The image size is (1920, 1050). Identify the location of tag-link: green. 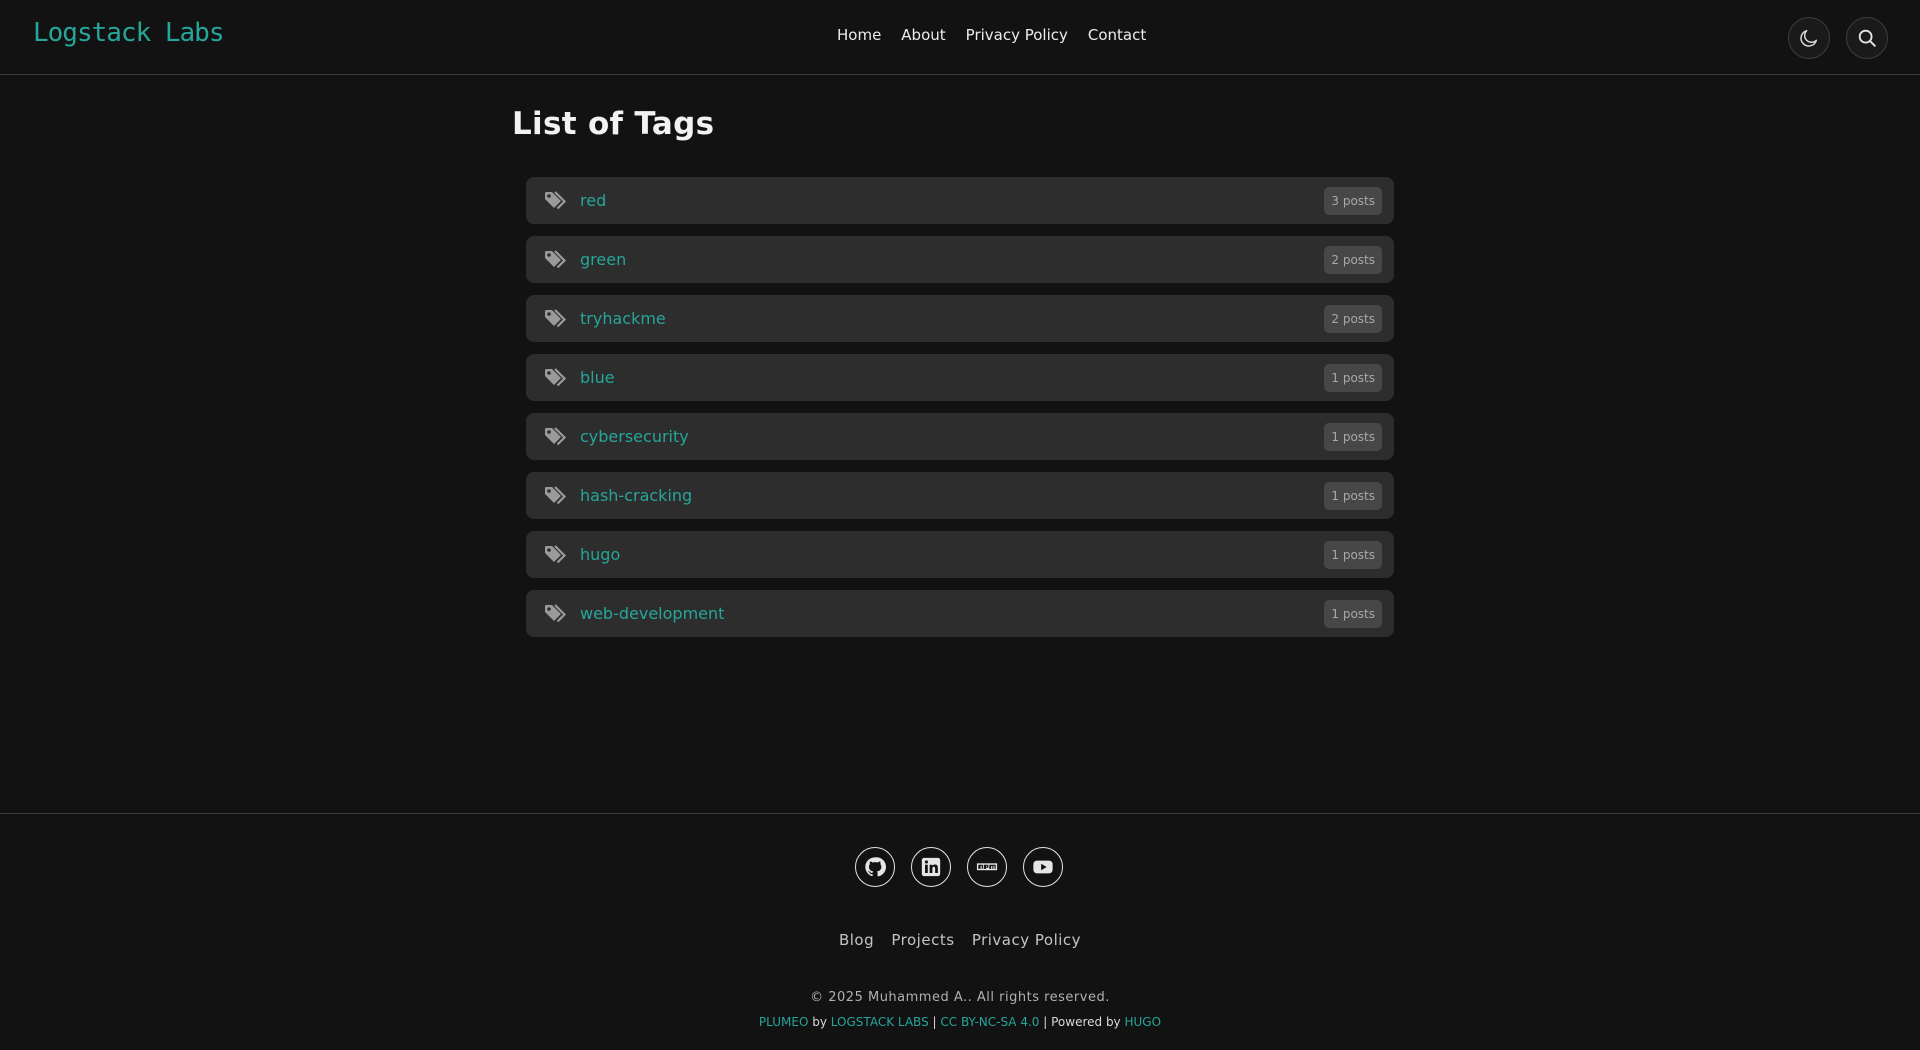
(603, 259).